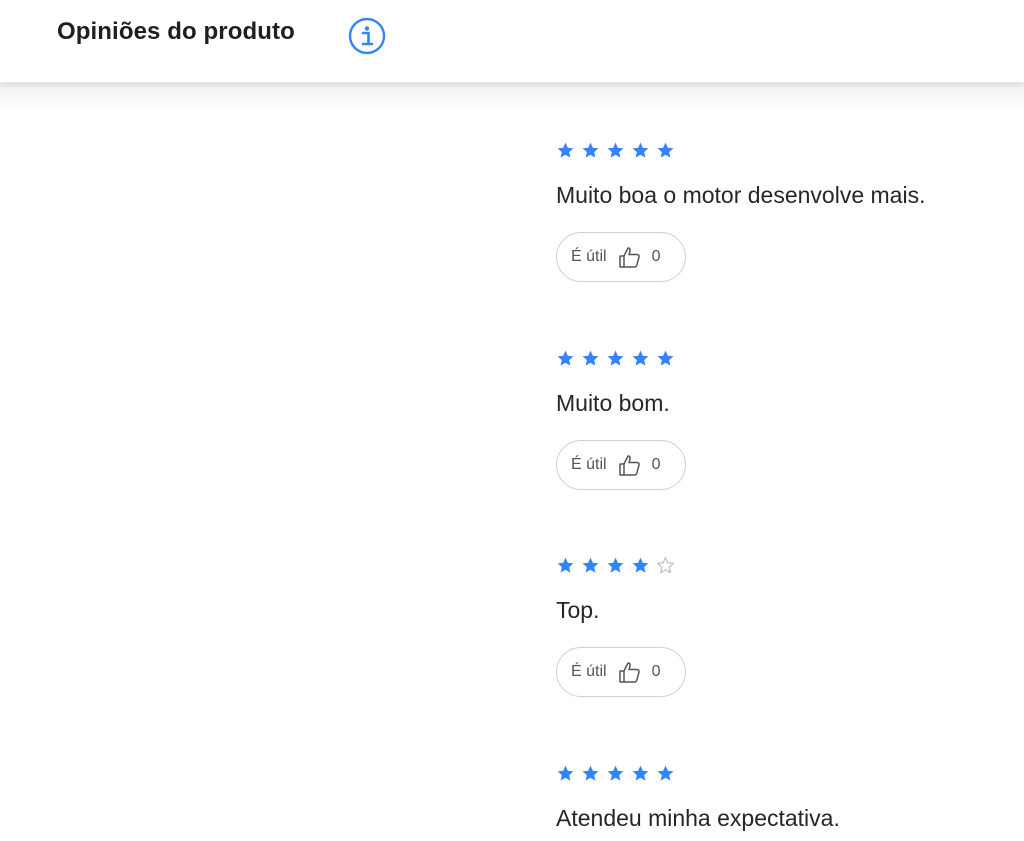  What do you see at coordinates (578, 610) in the screenshot?
I see `review-text: Top.` at bounding box center [578, 610].